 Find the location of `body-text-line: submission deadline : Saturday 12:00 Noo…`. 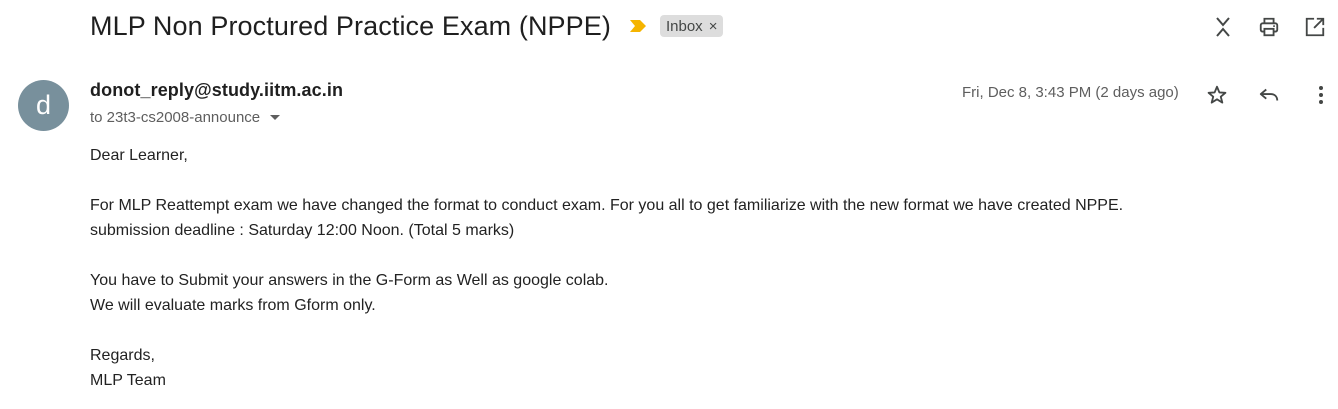

body-text-line: submission deadline : Saturday 12:00 Noo… is located at coordinates (302, 230).